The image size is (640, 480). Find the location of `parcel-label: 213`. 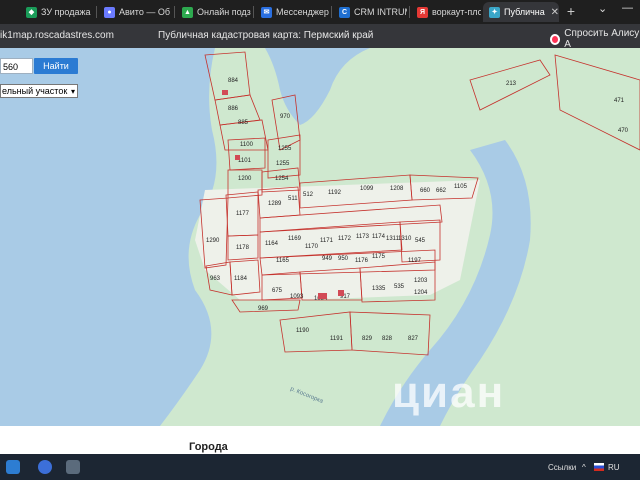

parcel-label: 213 is located at coordinates (511, 84).